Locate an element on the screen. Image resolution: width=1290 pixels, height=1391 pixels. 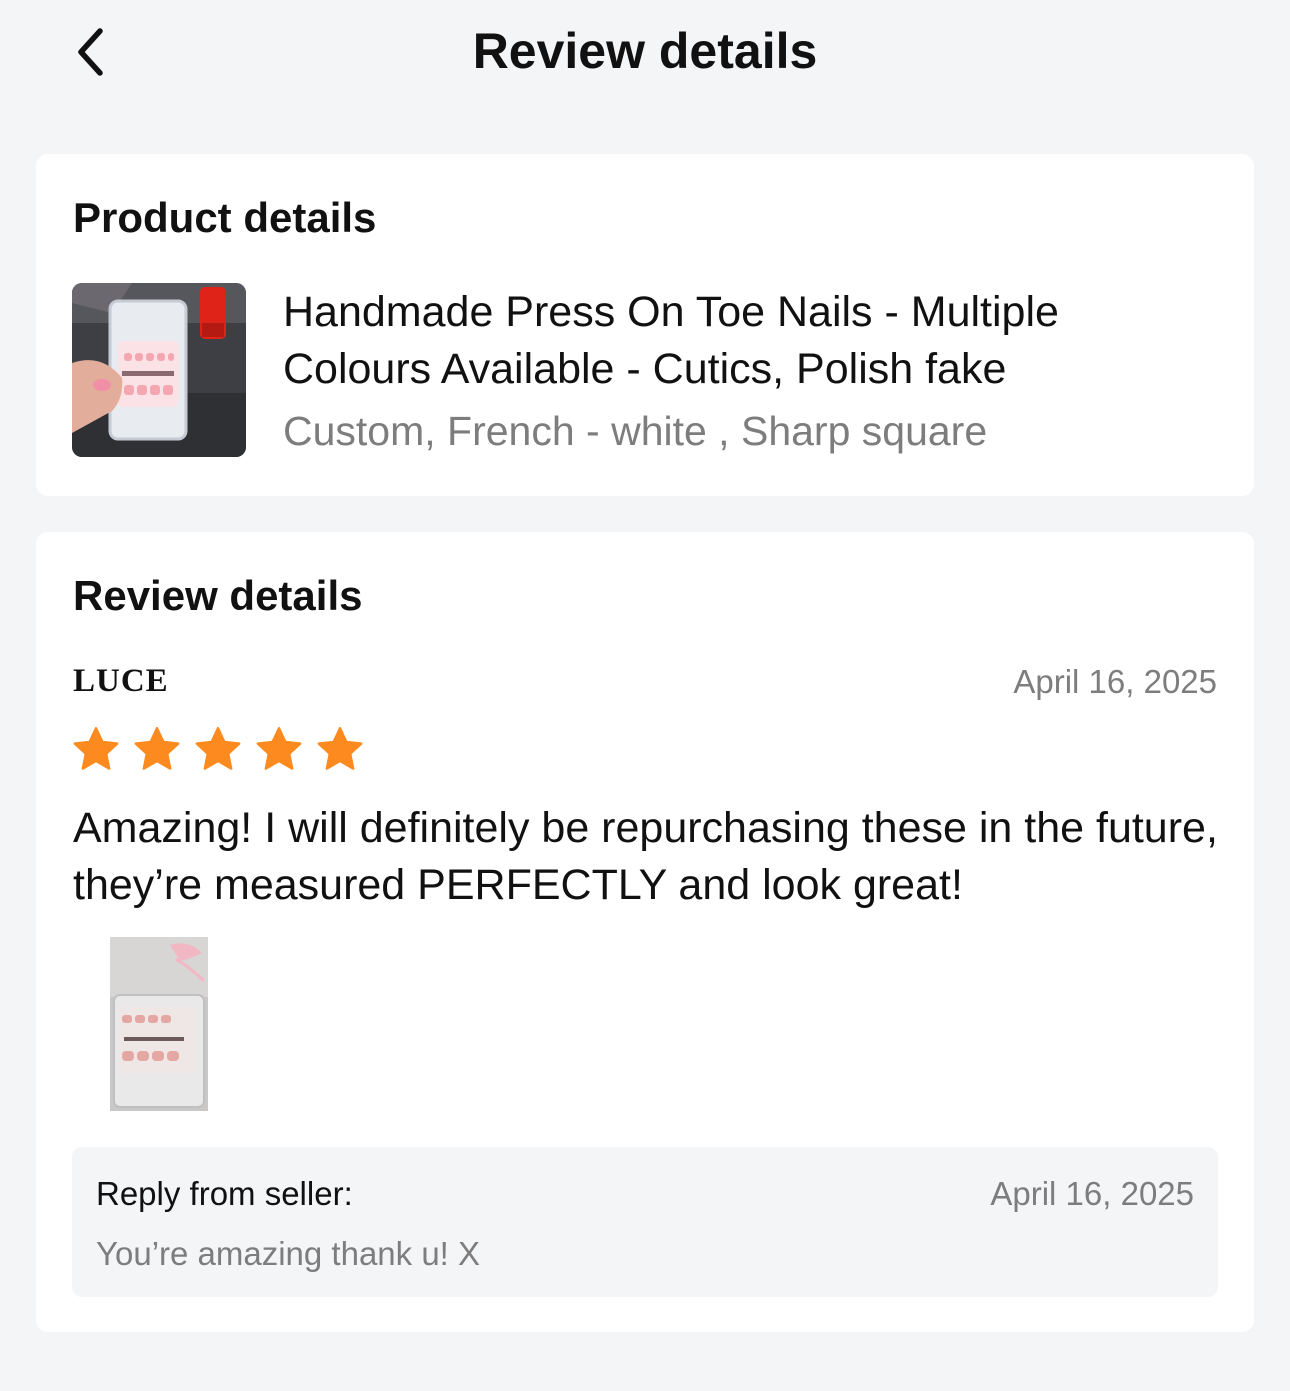
review-date: April 16, 2025 is located at coordinates (1115, 681).